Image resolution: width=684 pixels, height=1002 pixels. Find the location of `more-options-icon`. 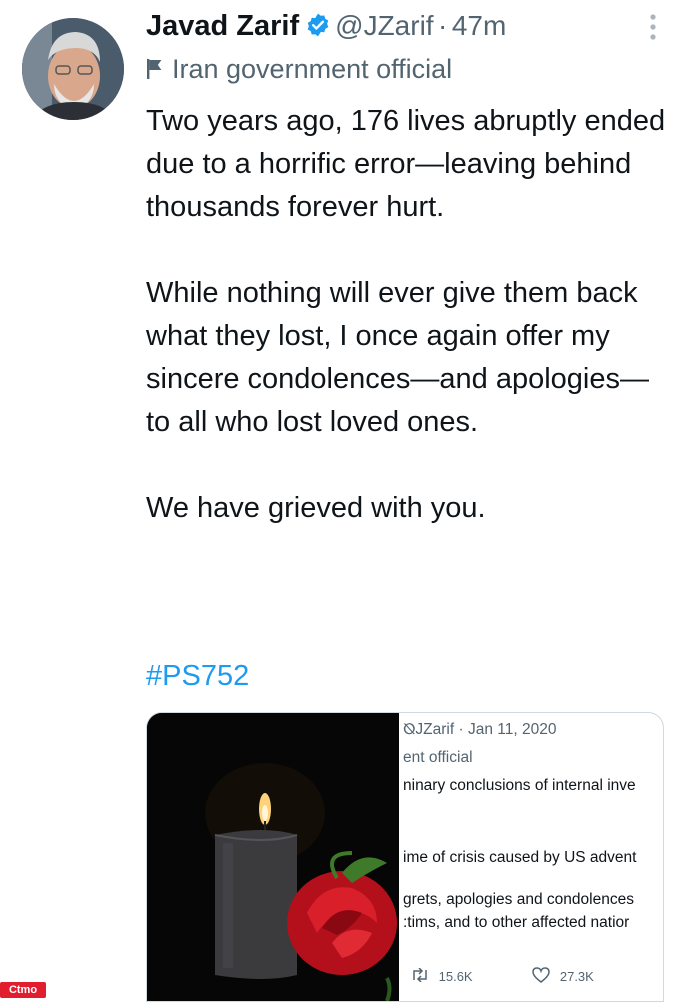

more-options-icon is located at coordinates (653, 27).